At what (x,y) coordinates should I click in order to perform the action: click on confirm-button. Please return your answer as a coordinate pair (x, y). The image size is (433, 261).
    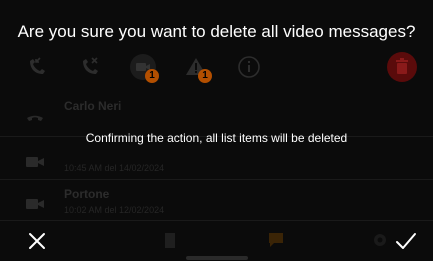
    Looking at the image, I should click on (406, 241).